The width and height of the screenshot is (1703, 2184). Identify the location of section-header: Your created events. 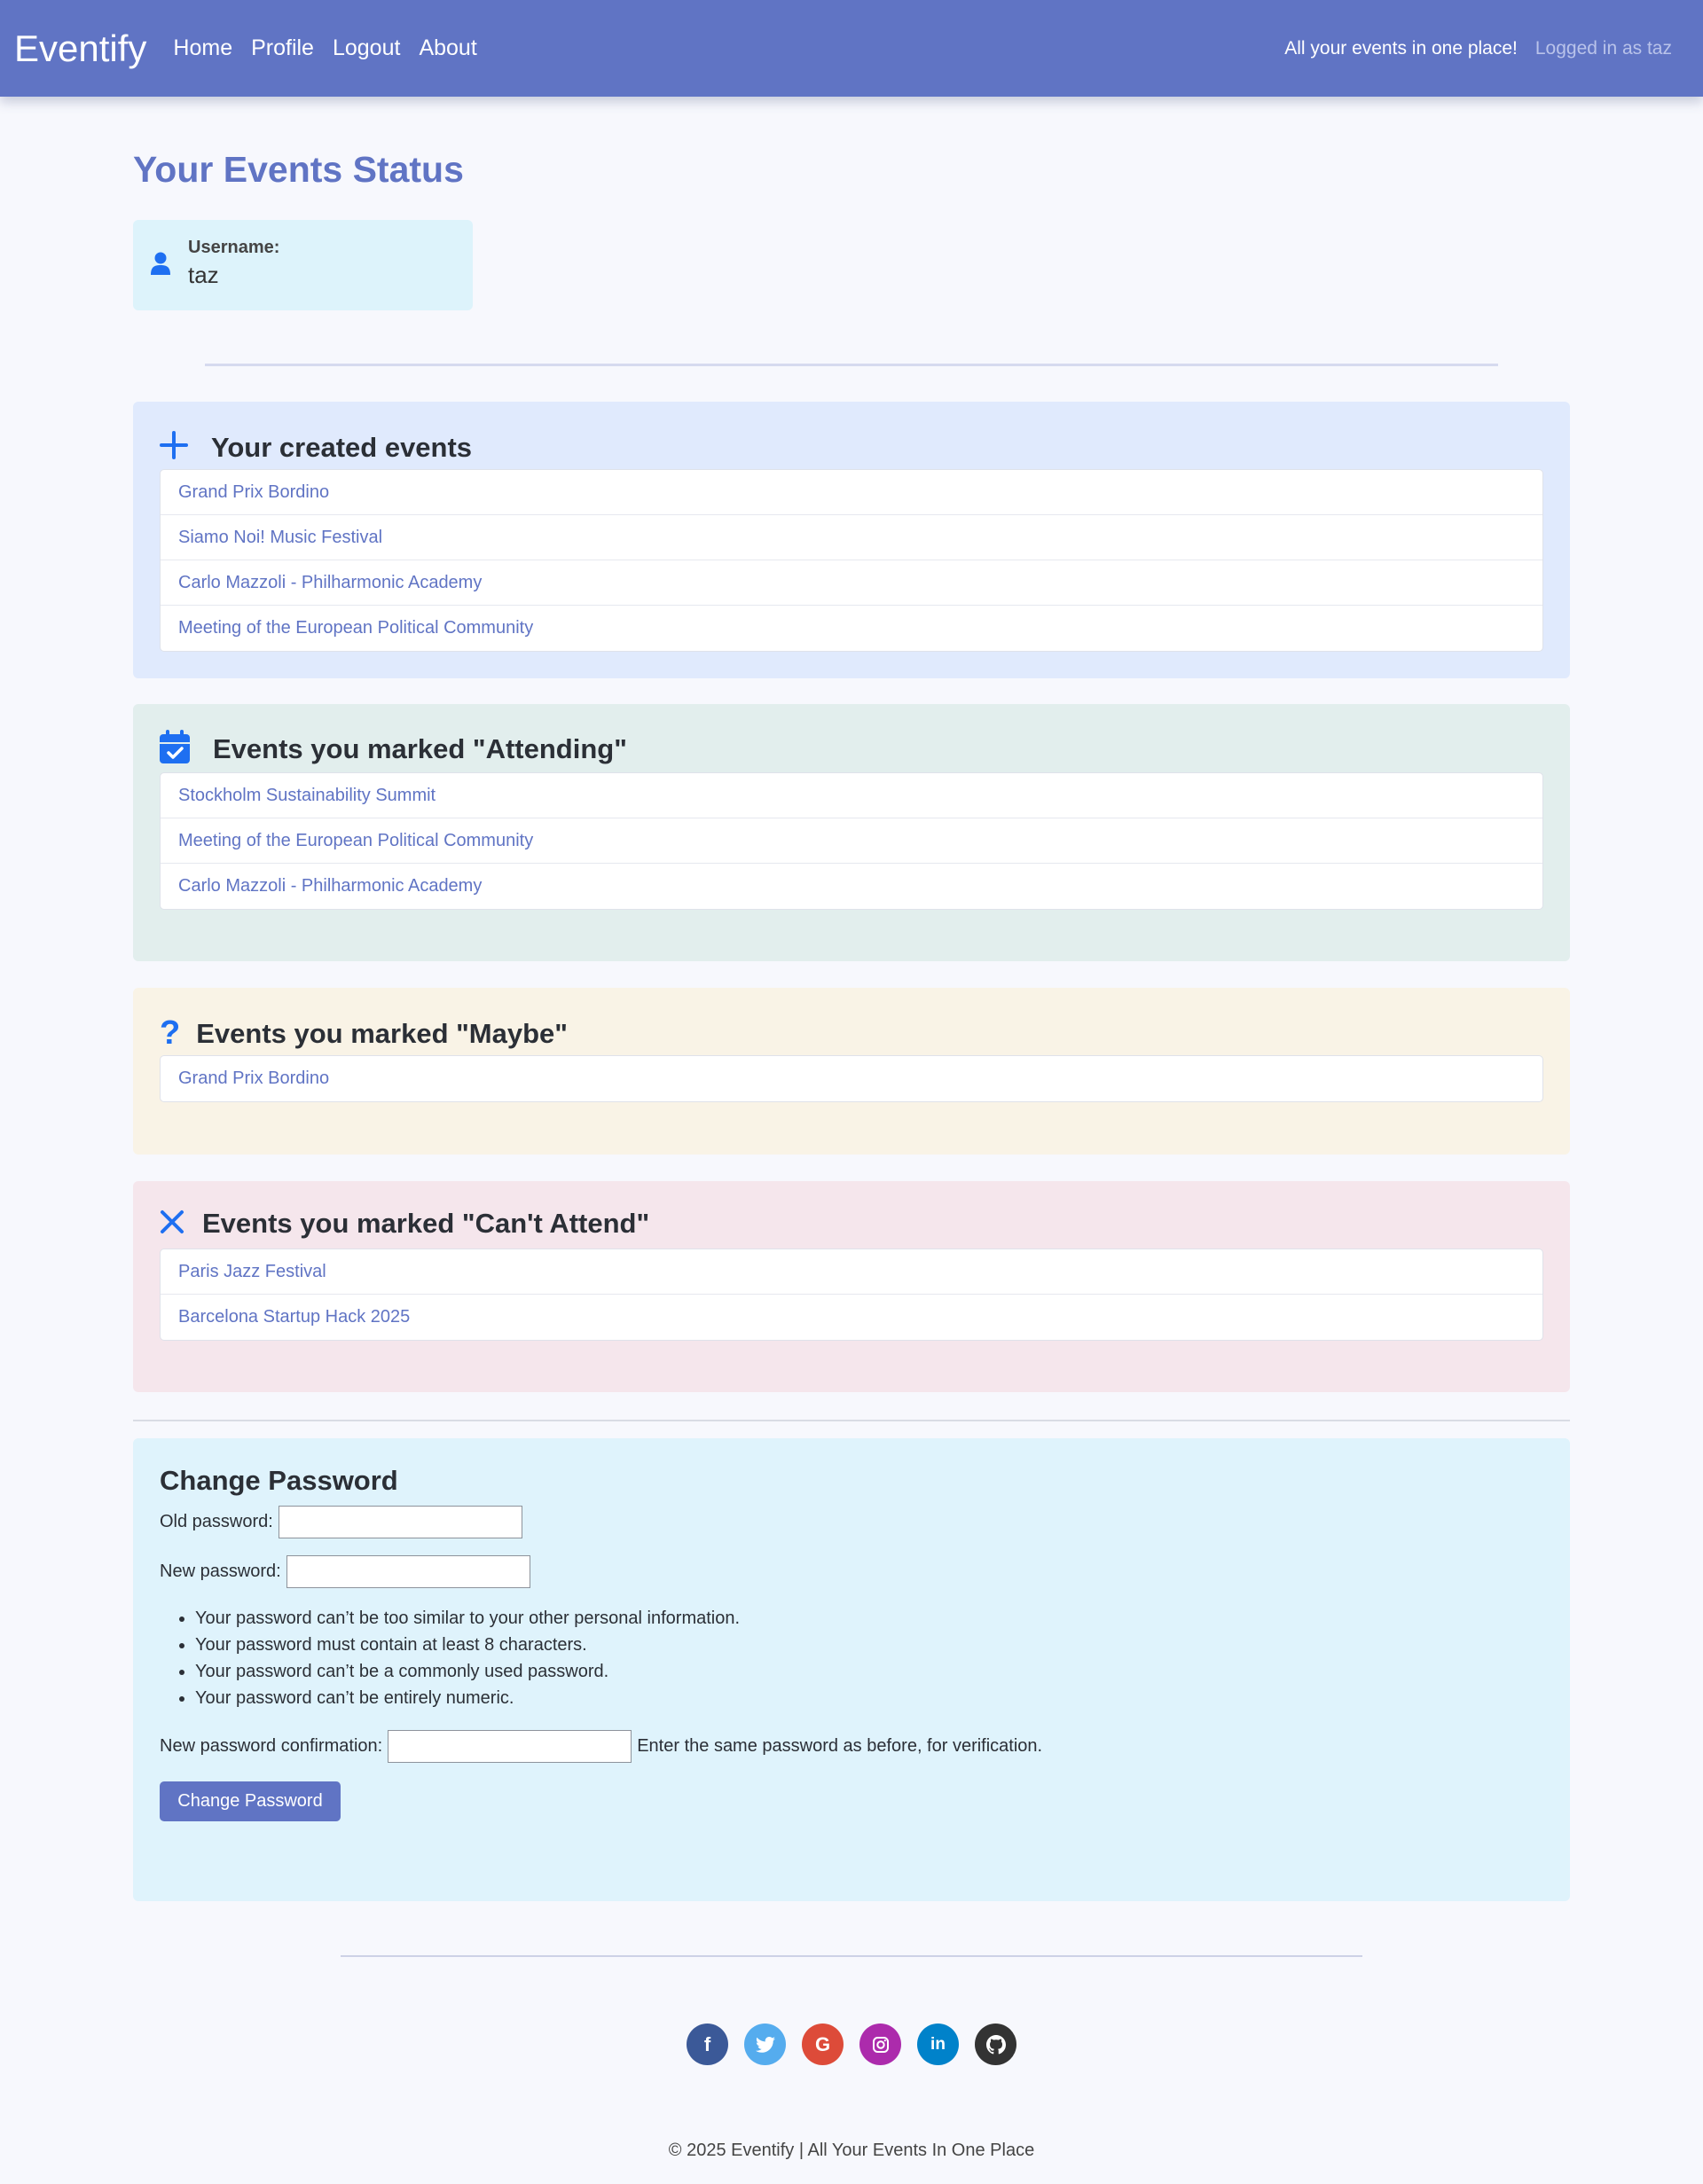
(316, 447).